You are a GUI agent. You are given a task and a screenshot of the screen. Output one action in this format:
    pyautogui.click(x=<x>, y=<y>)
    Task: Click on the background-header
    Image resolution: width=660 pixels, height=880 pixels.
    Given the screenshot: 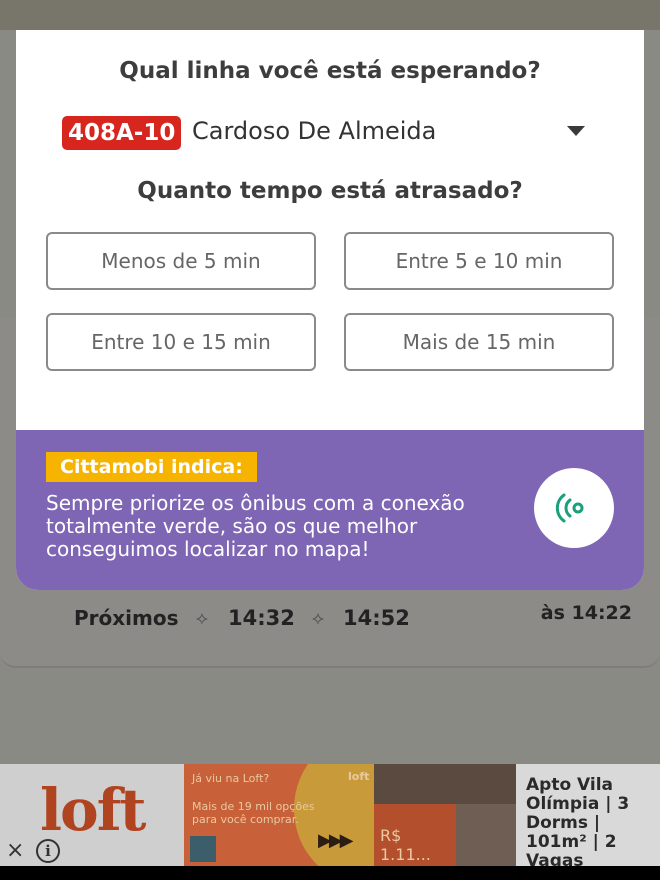 What is the action you would take?
    pyautogui.click(x=330, y=15)
    